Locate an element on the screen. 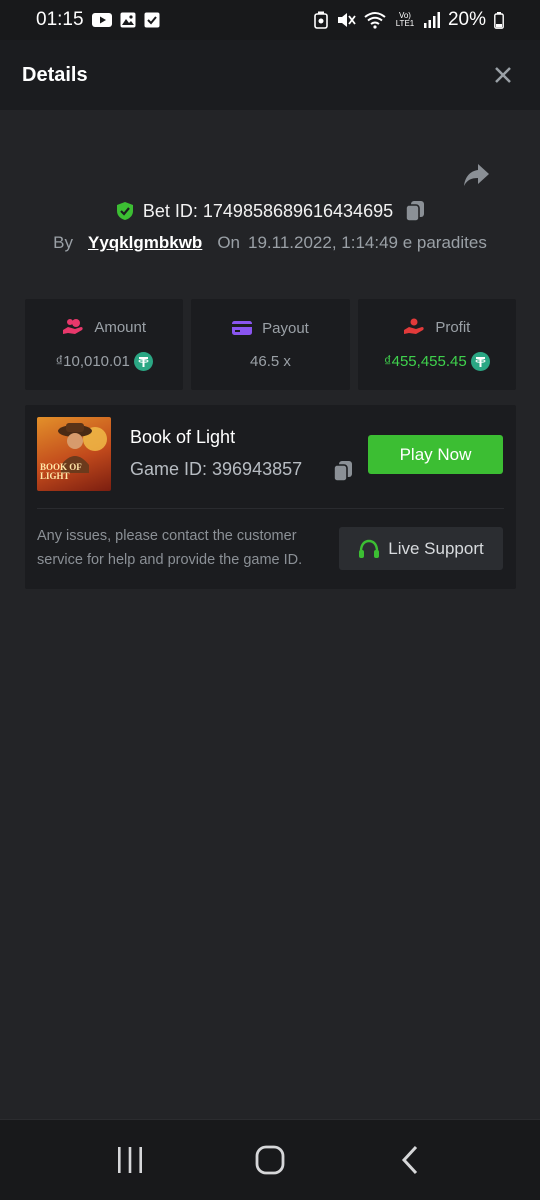  stat-profit-label: Profit is located at coordinates (453, 327).